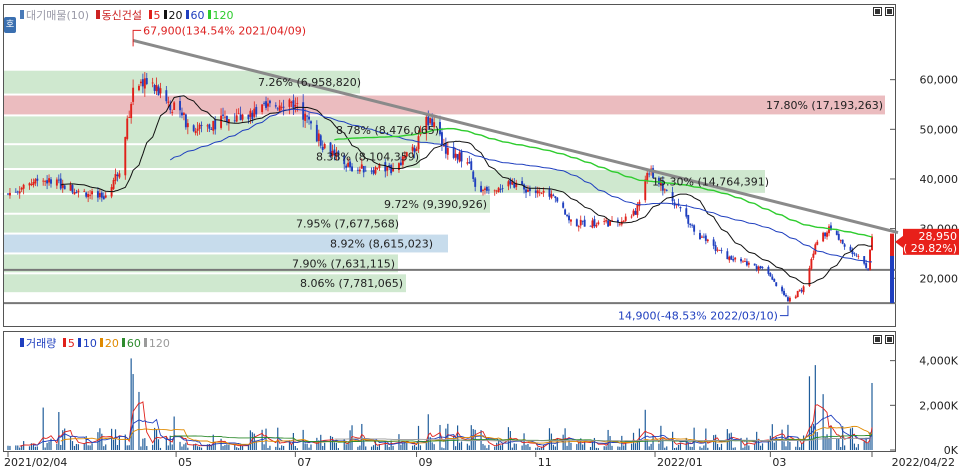 This screenshot has width=961, height=469. What do you see at coordinates (209, 14) in the screenshot?
I see `price-ma-swatch-icon` at bounding box center [209, 14].